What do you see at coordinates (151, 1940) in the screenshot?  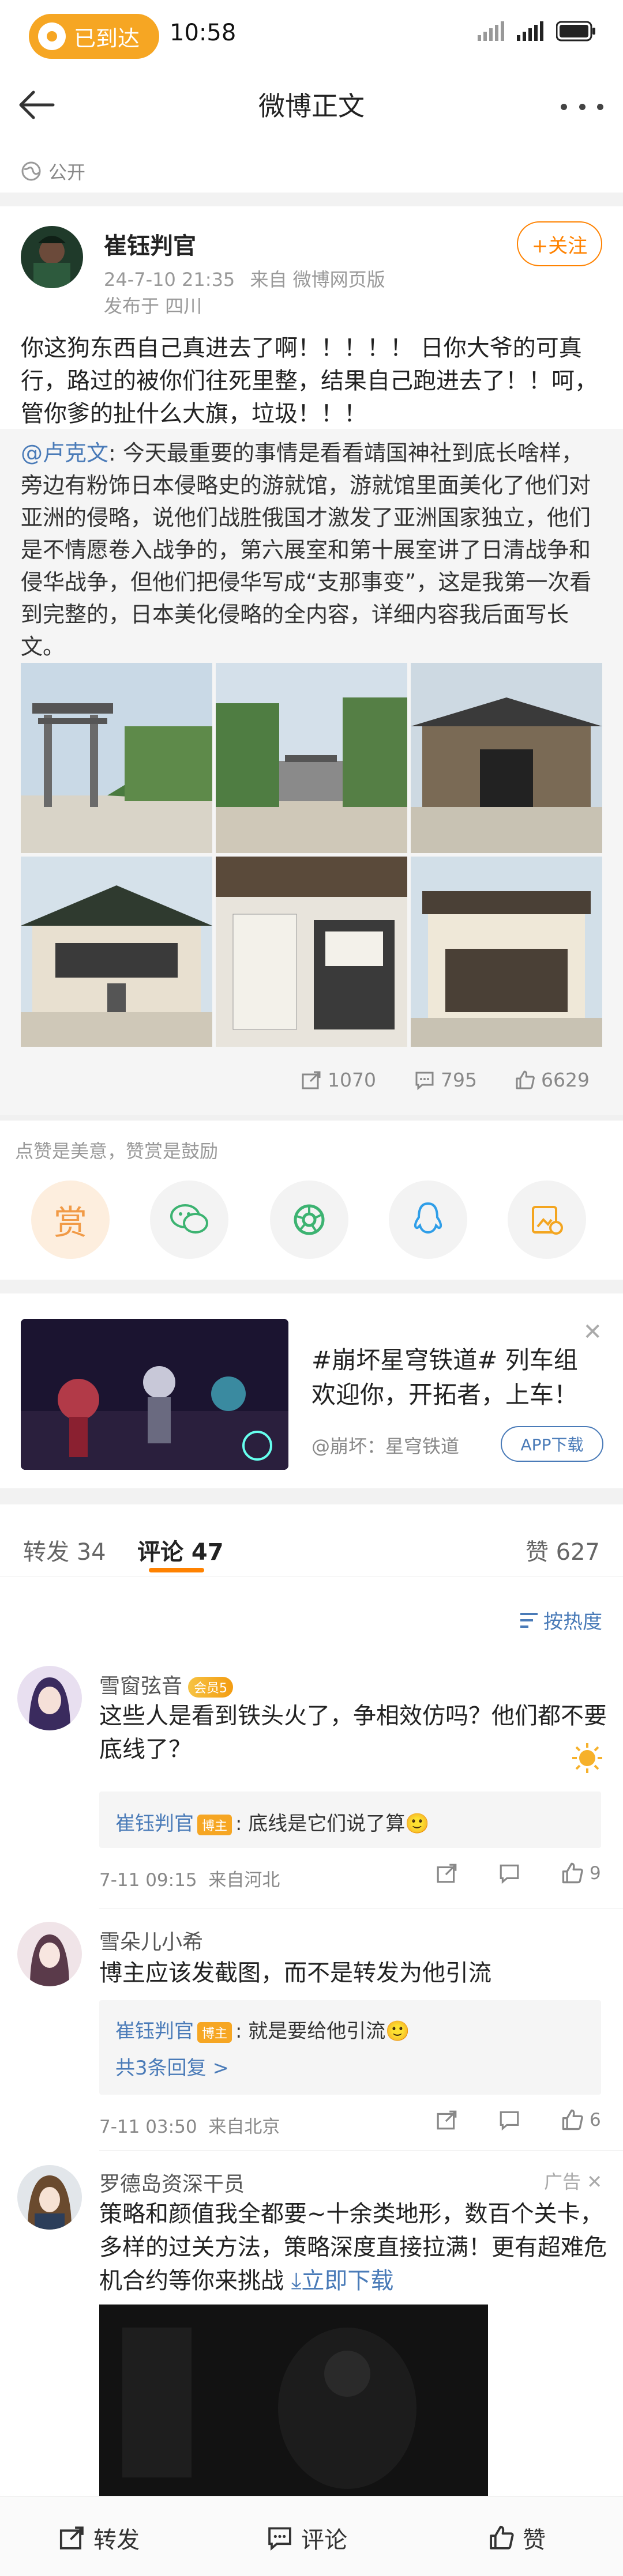 I see `comment-author-name: 雪朵儿小希` at bounding box center [151, 1940].